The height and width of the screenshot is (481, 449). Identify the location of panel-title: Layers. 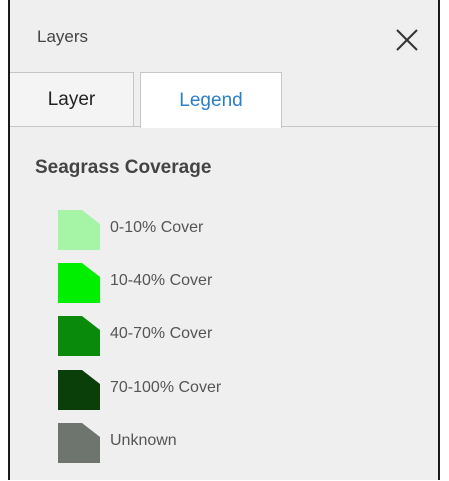
(63, 36).